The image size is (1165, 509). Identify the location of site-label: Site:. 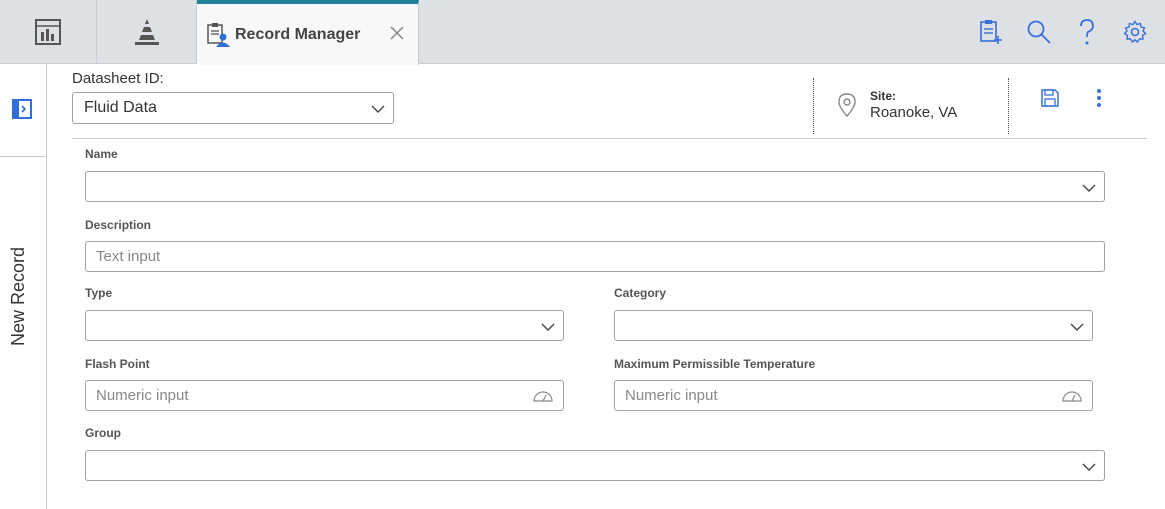
(883, 96).